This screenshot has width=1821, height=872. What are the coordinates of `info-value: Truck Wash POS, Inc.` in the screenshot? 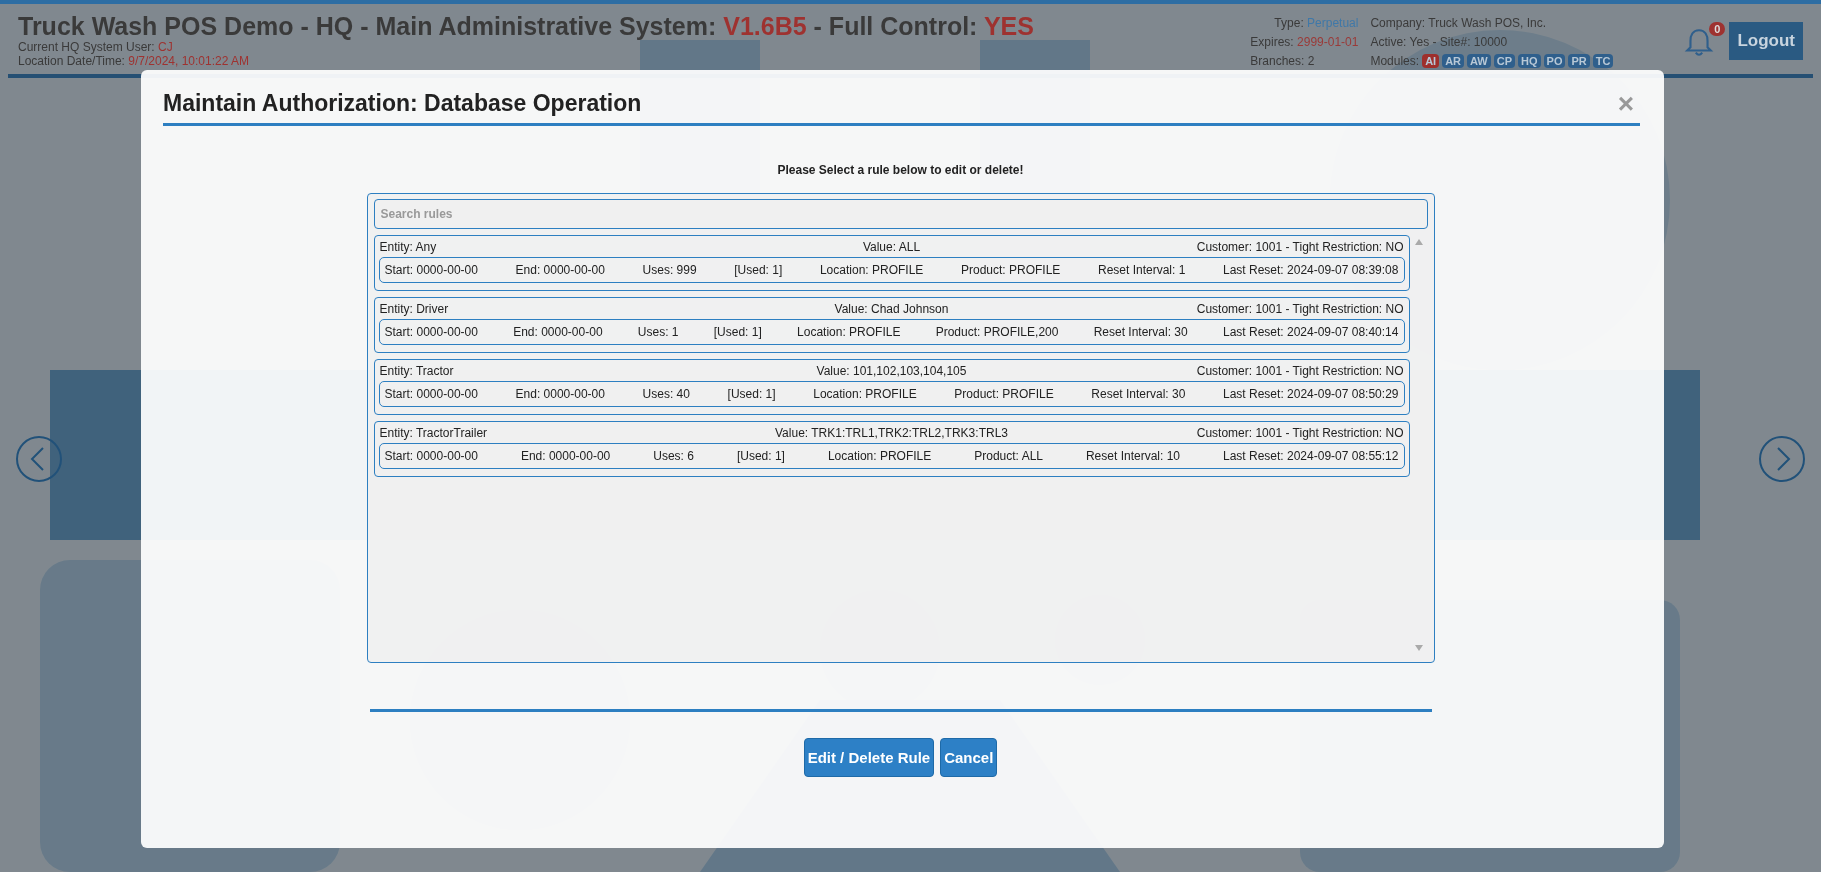 It's located at (1487, 23).